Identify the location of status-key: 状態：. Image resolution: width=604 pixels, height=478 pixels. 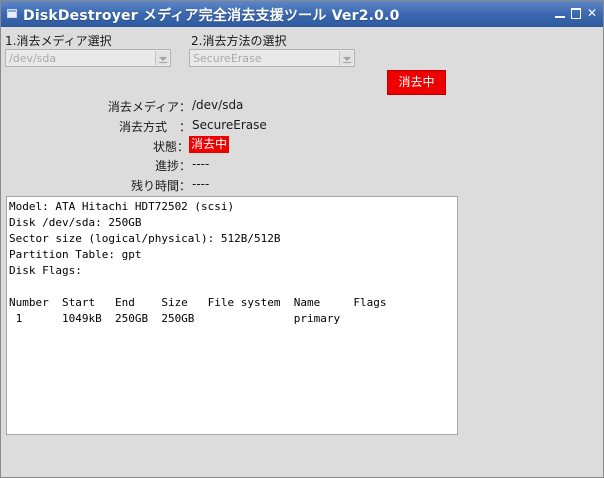
(170, 147).